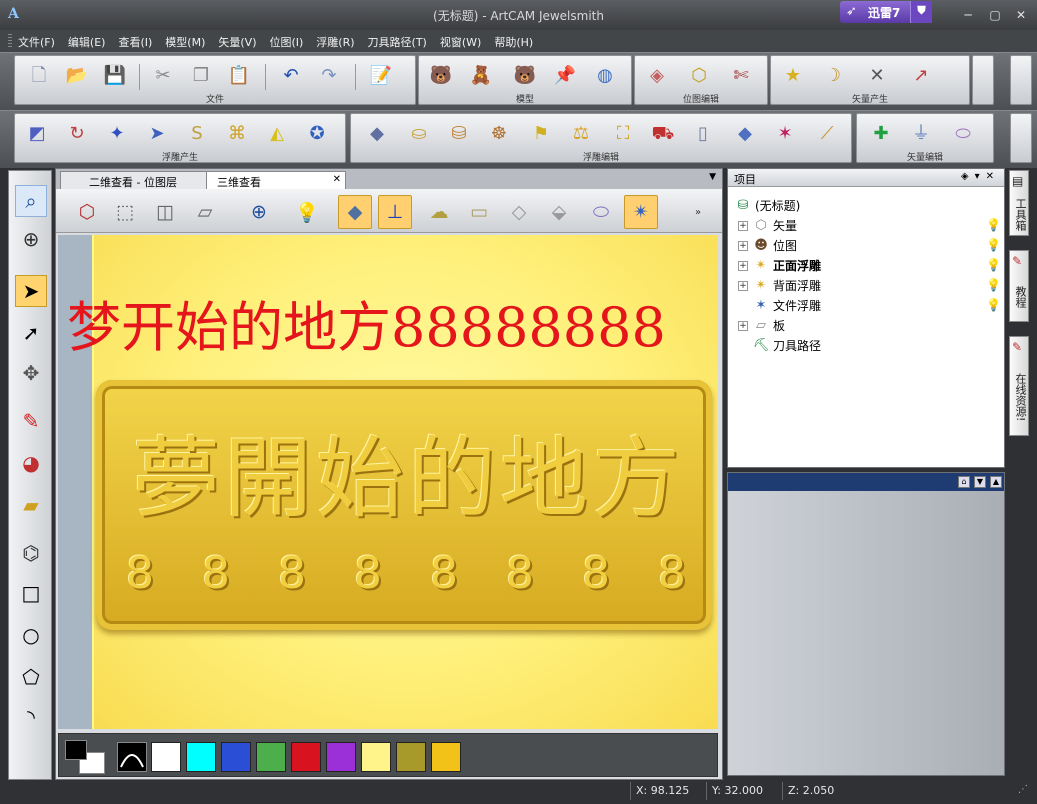  Describe the element at coordinates (761, 325) in the screenshot. I see `tree-item: + ▱ 板` at that location.